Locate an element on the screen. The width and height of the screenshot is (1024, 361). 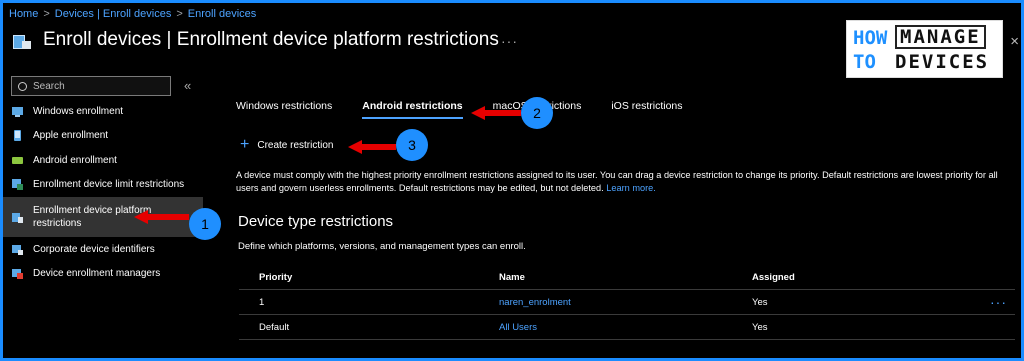
sidebar-item-corporate-device-identifiers: Corporate device identifiers is located at coordinates (103, 249).